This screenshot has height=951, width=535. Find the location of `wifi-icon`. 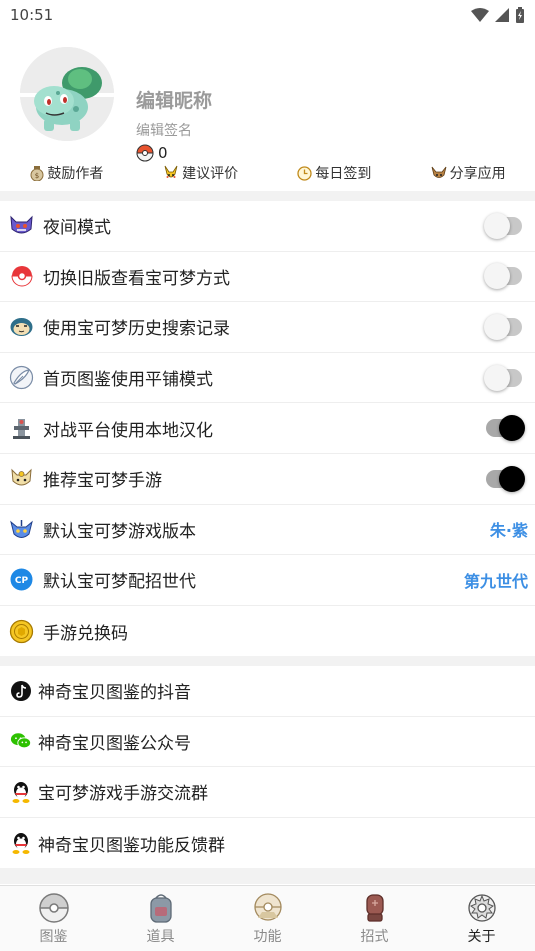

wifi-icon is located at coordinates (480, 15).